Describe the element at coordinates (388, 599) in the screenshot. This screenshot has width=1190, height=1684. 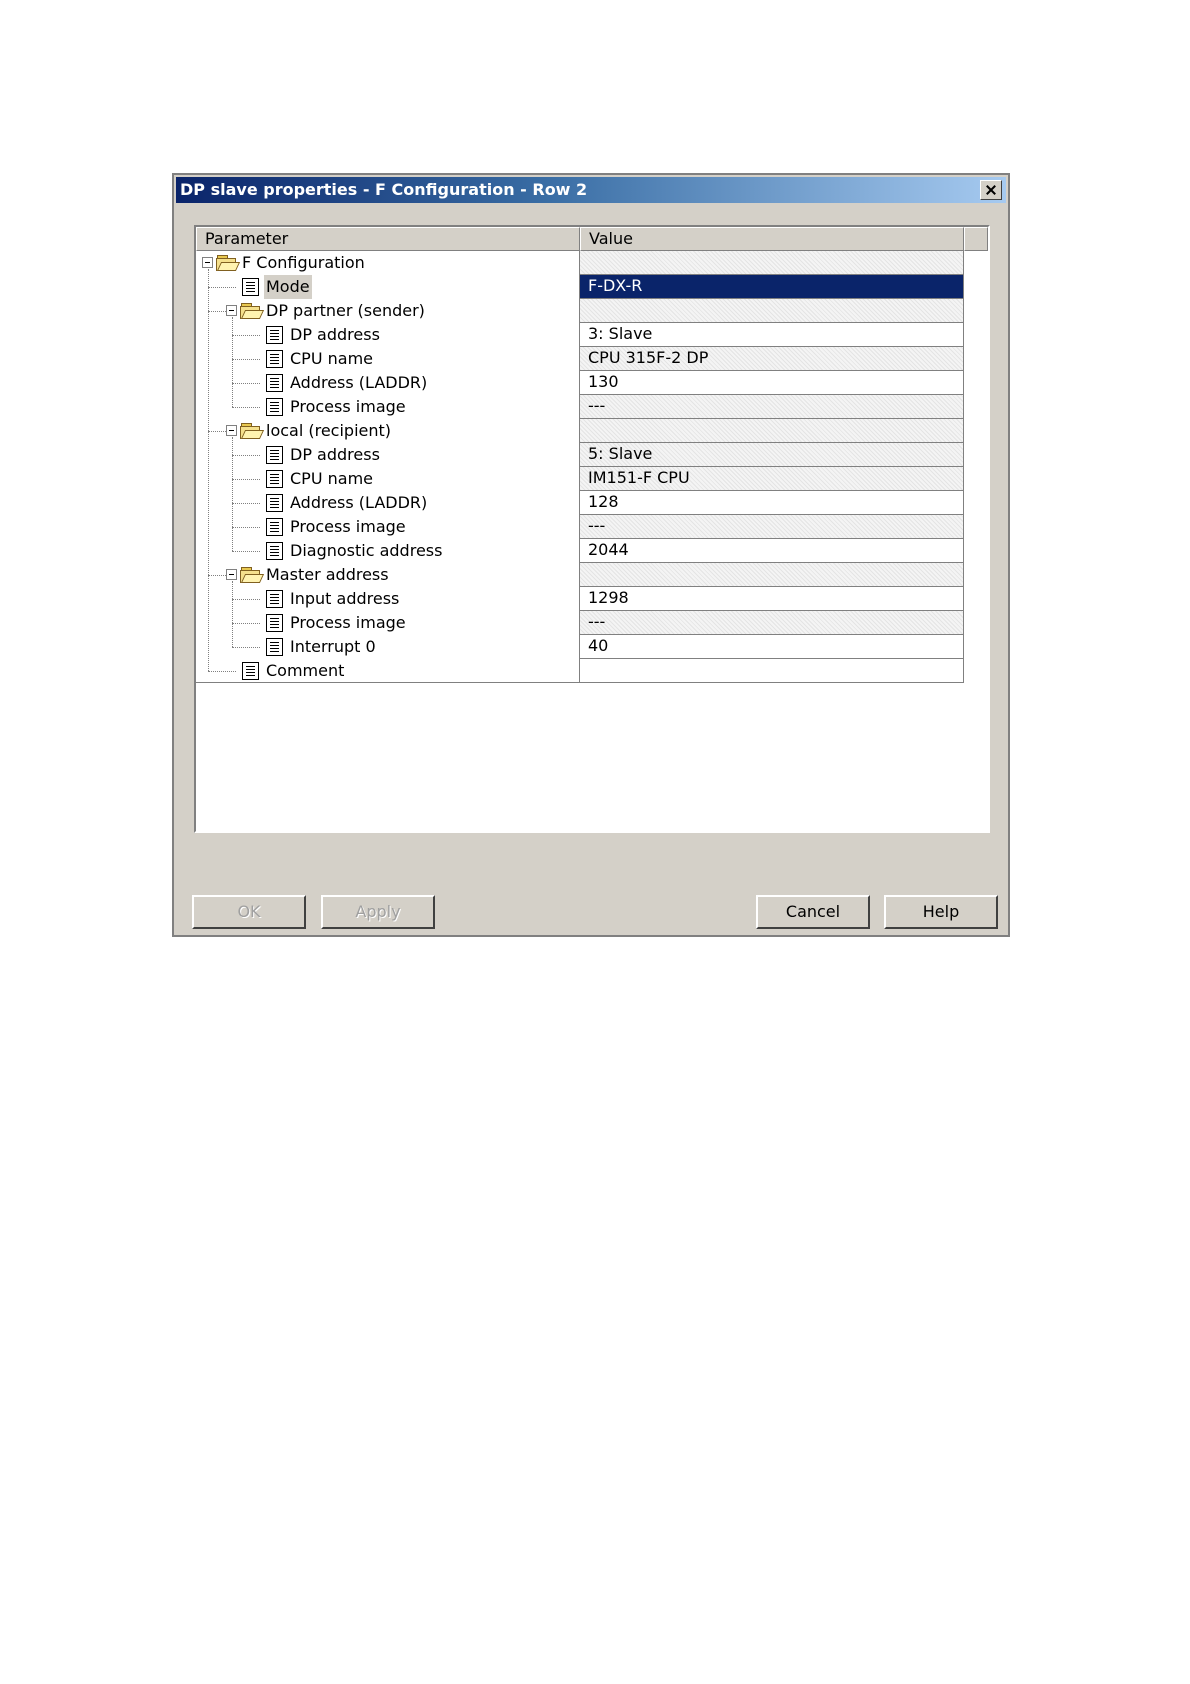
I see `parameter-cell: Input address` at that location.